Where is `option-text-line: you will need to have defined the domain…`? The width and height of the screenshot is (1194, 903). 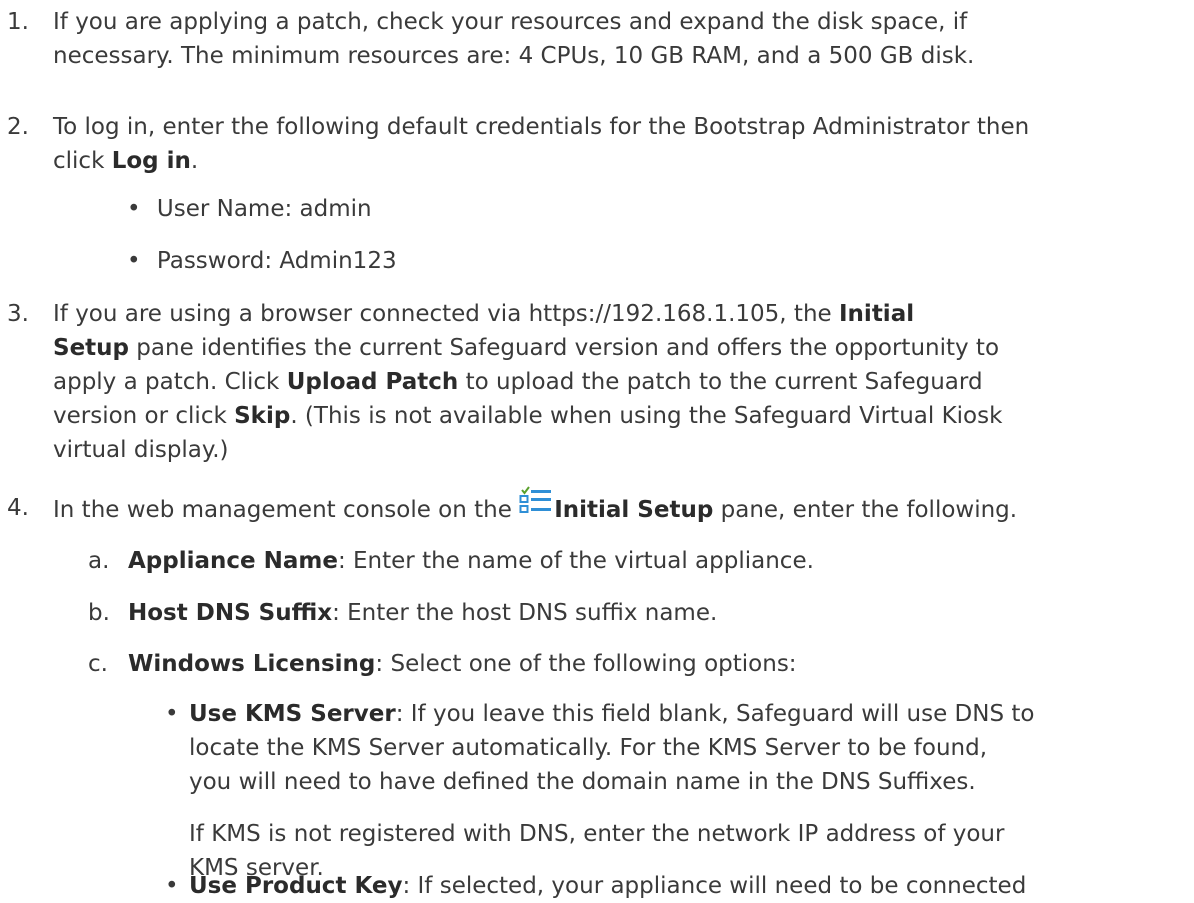 option-text-line: you will need to have defined the domain… is located at coordinates (582, 782).